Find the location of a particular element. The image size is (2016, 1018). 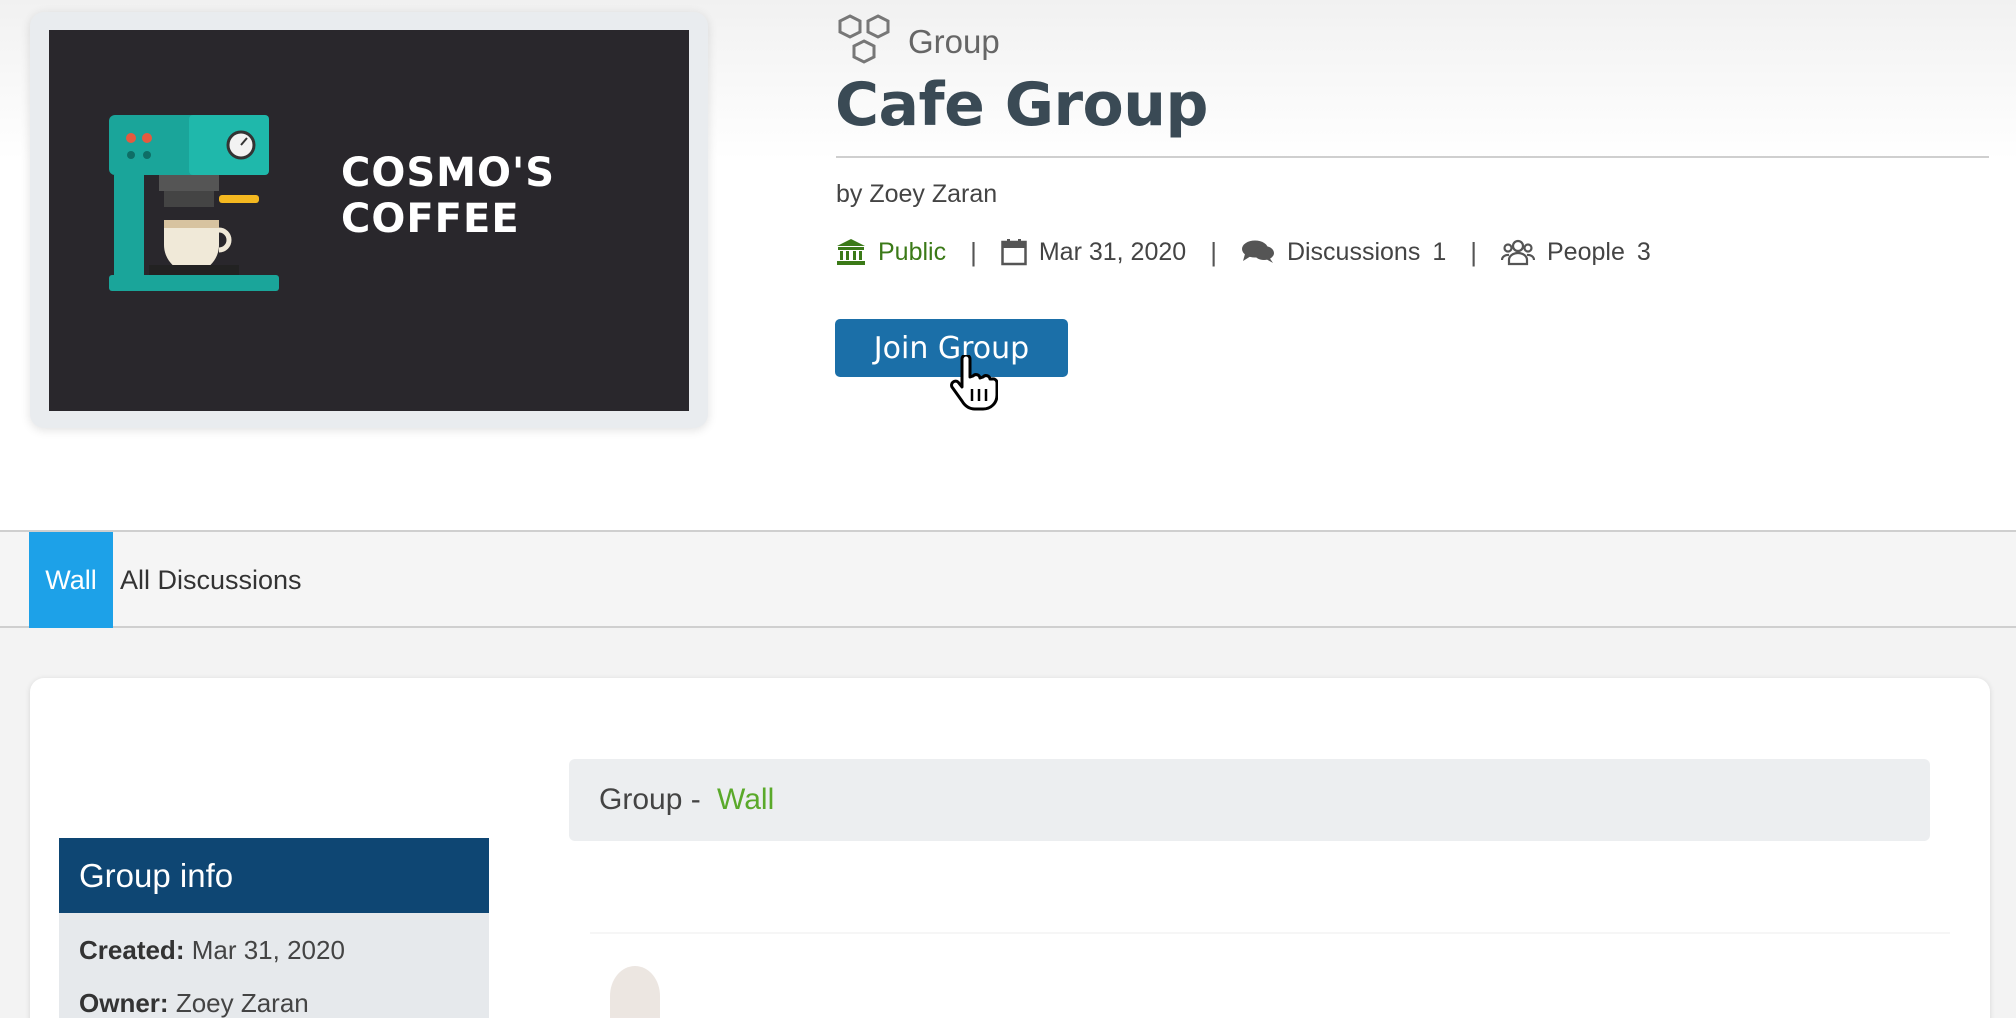

discussions-count: Discussions 1 is located at coordinates (1343, 252).